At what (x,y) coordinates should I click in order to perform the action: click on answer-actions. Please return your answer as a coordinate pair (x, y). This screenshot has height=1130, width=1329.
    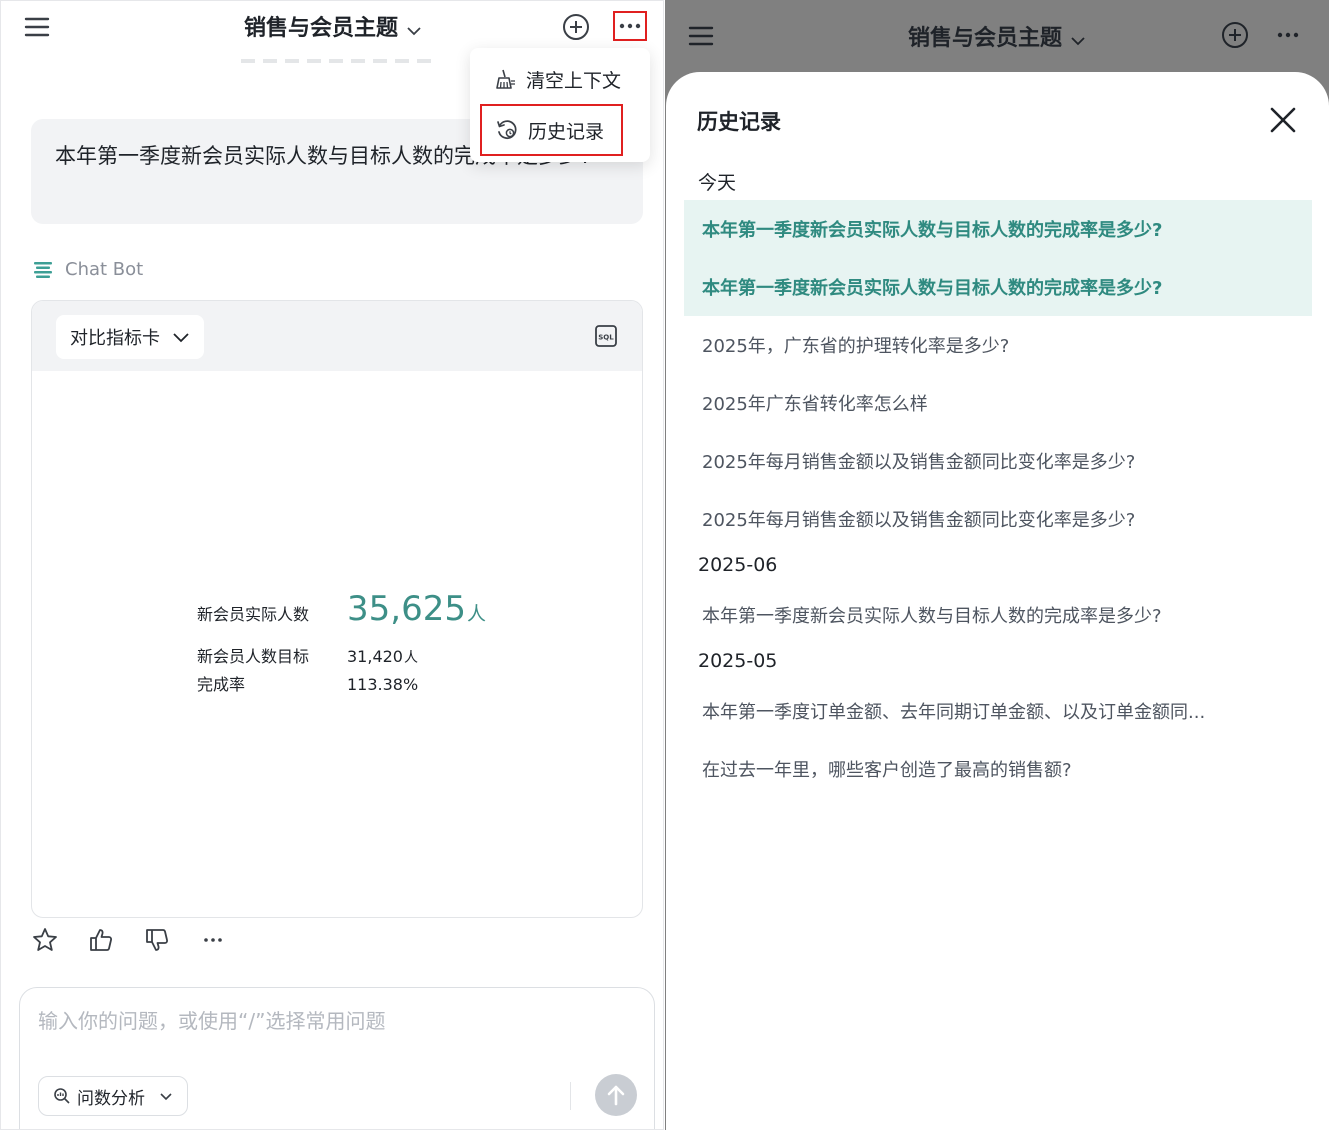
    Looking at the image, I should click on (143, 940).